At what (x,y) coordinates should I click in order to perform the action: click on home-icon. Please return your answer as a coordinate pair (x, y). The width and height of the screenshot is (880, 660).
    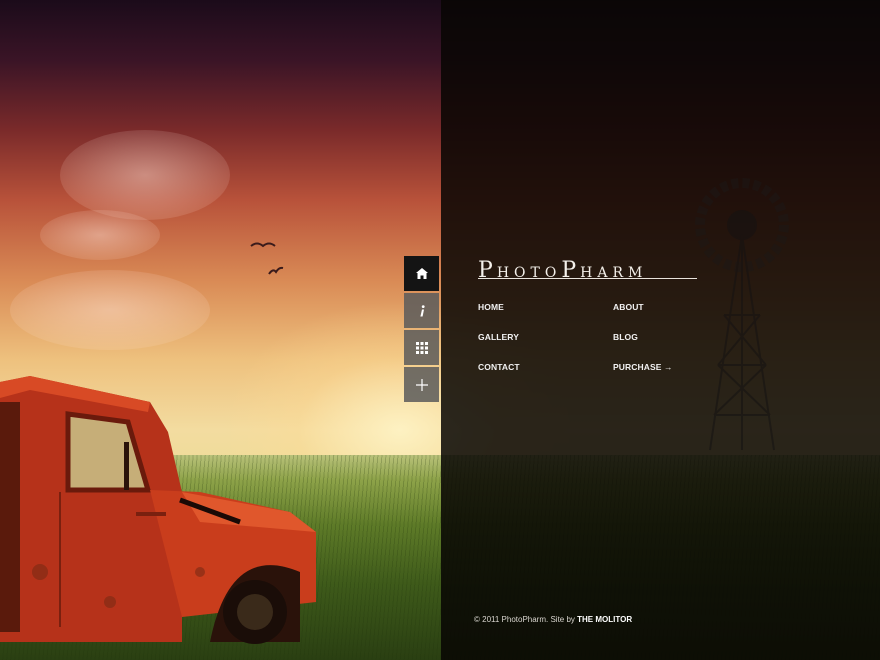
    Looking at the image, I should click on (421, 273).